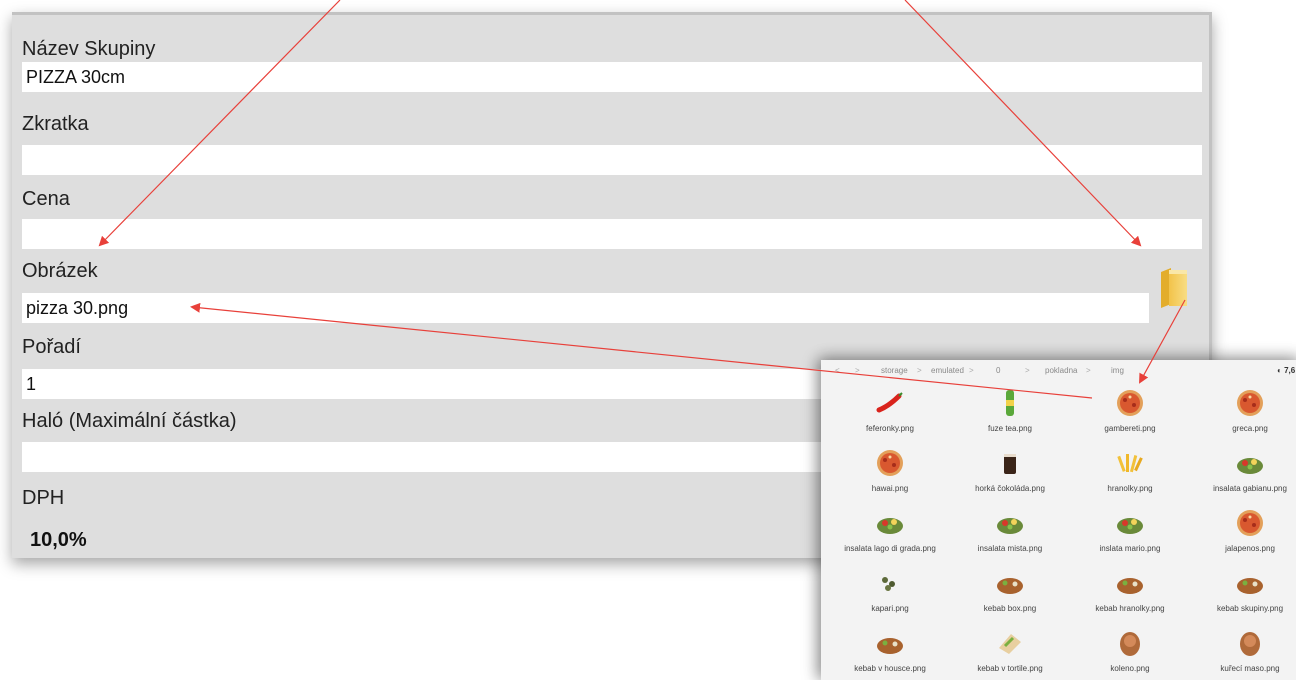  What do you see at coordinates (1010, 538) in the screenshot?
I see `file-tile: insalata mista.png` at bounding box center [1010, 538].